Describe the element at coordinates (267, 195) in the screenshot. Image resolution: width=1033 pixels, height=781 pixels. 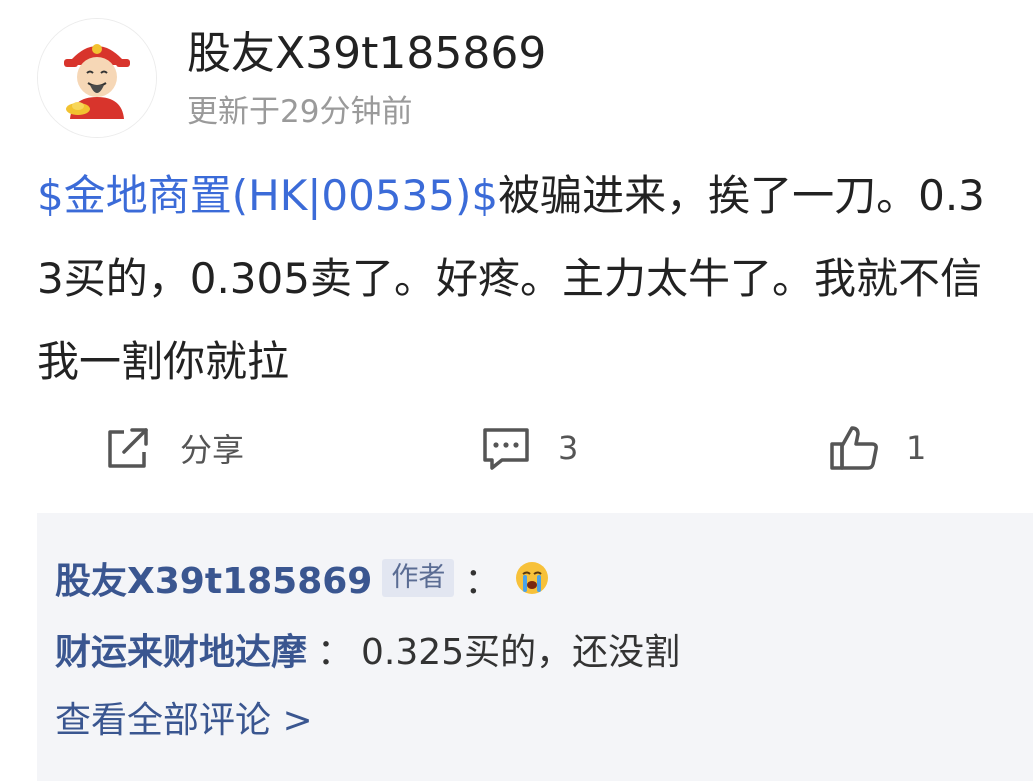
I see `stock-link: $金地商置(HK|00535)$` at that location.